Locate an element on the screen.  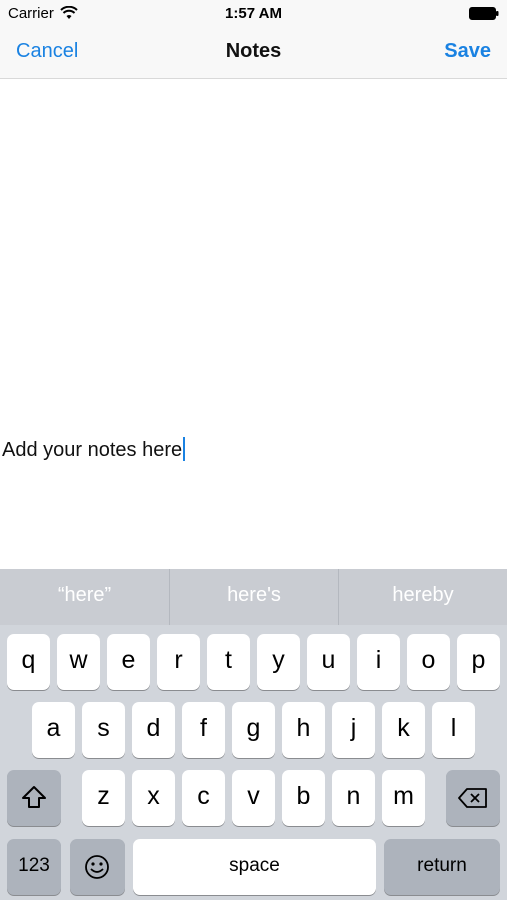
key-g: g is located at coordinates (253, 730).